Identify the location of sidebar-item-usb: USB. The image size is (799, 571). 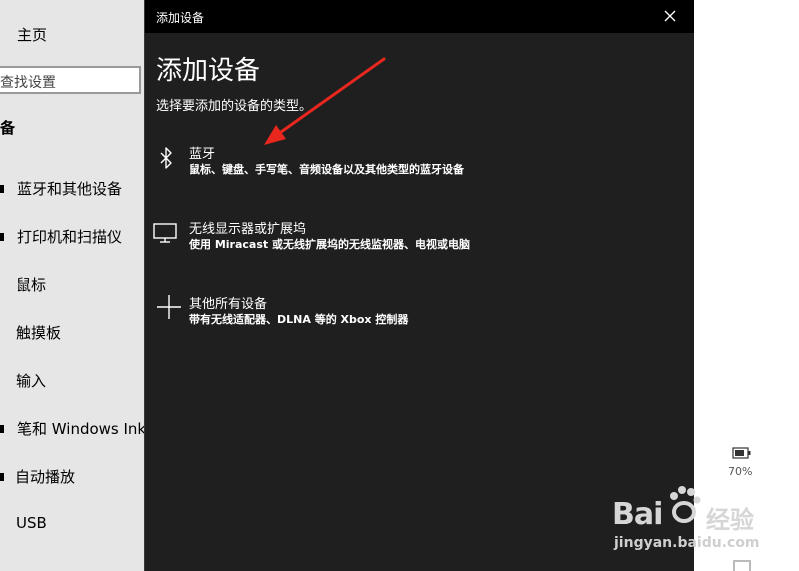
(72, 526).